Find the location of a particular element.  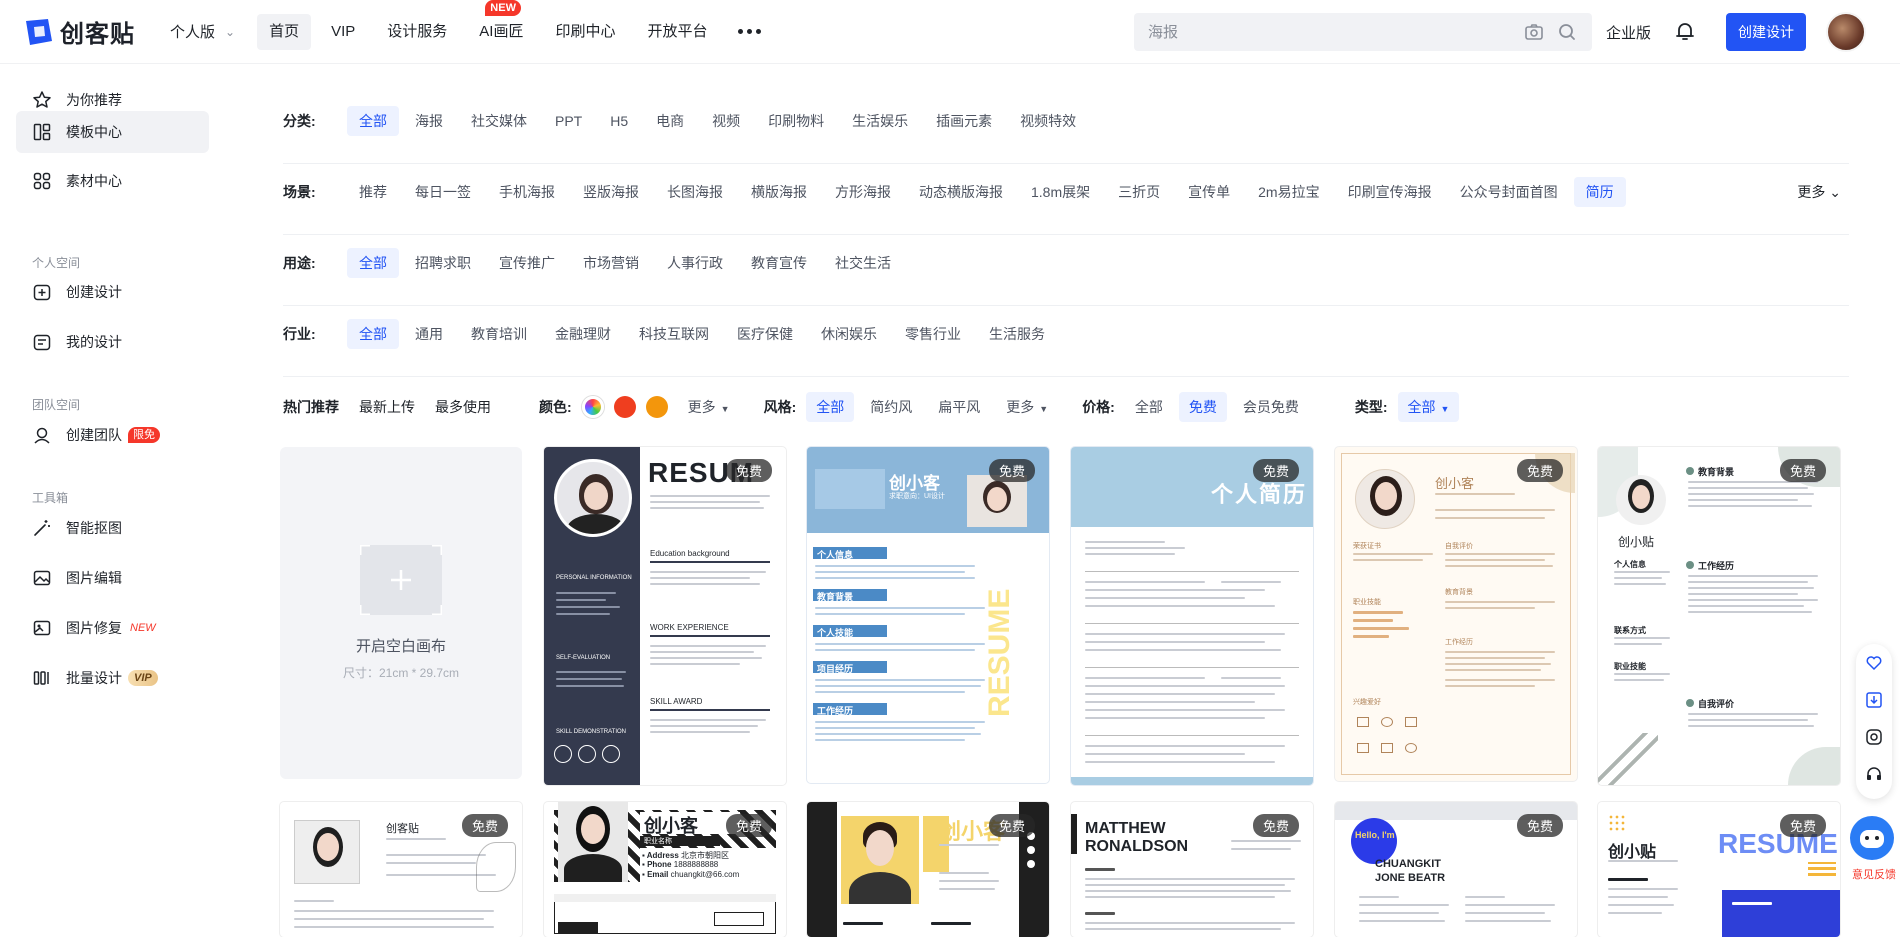

headset-icon is located at coordinates (1874, 773).